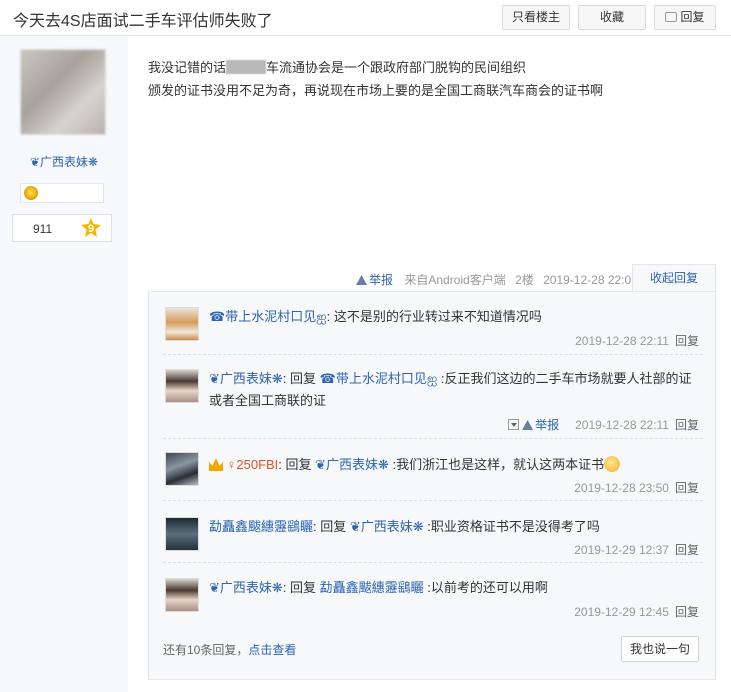  I want to click on reply-text: 勐矗鑫颰繐靋鷂矖: 回复 ❦广西表妹❋ :职业资格证书不是没得考了吗, so click(455, 527).